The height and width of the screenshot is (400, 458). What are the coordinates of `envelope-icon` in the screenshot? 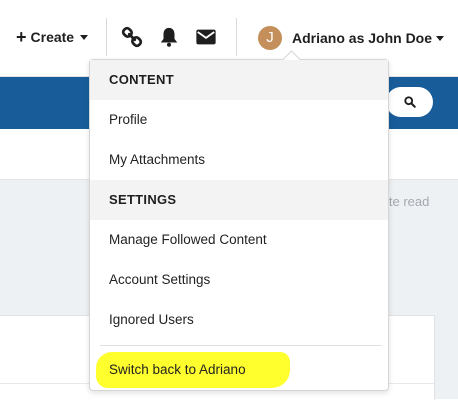 It's located at (206, 37).